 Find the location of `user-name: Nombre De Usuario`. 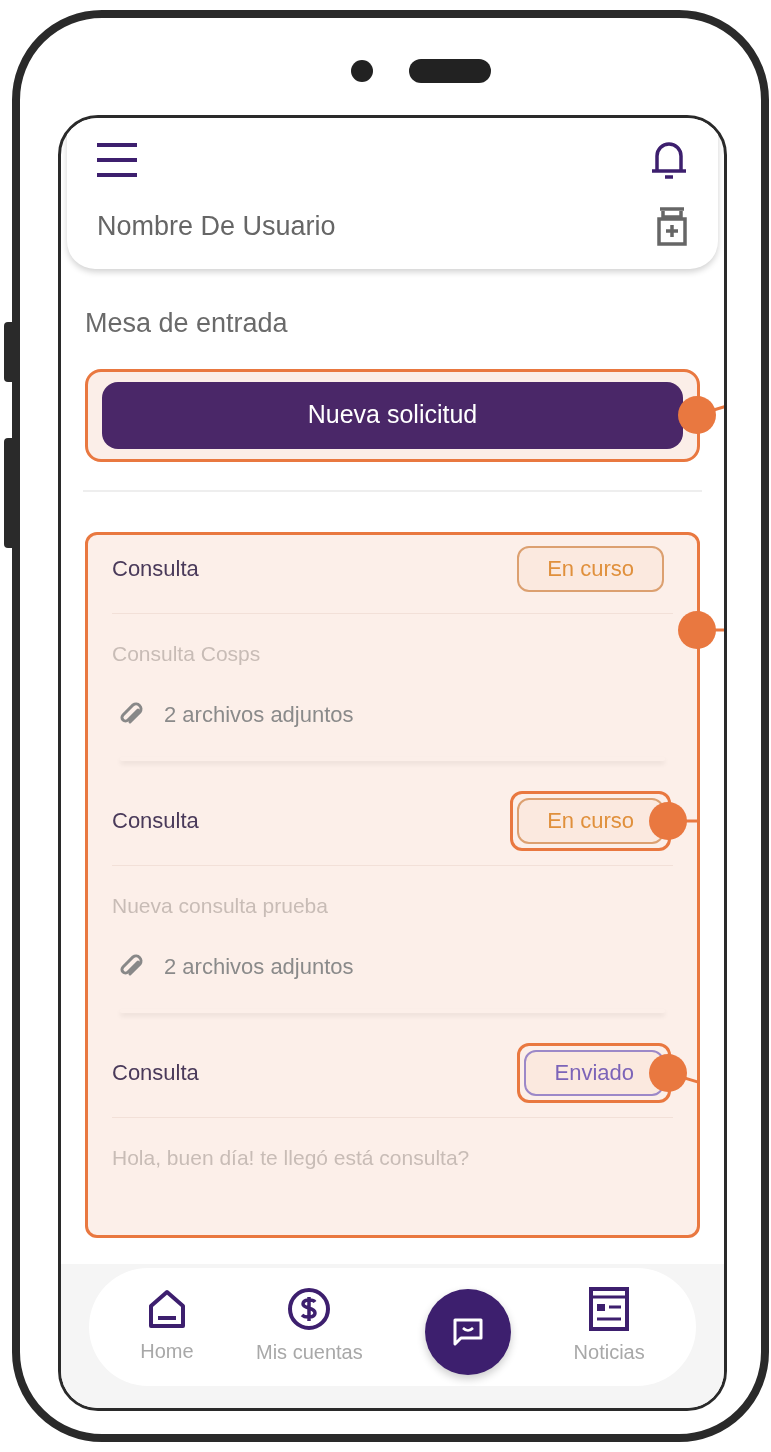

user-name: Nombre De Usuario is located at coordinates (216, 226).